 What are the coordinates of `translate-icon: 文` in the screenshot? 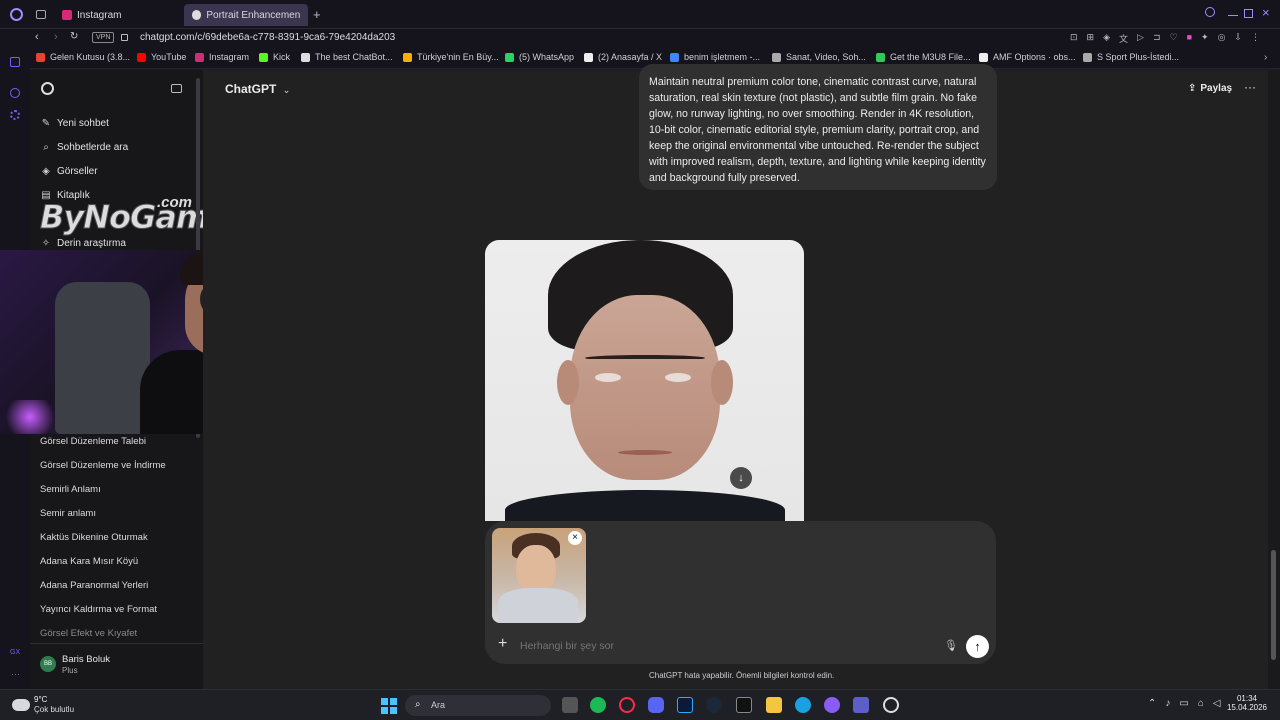 It's located at (1123, 38).